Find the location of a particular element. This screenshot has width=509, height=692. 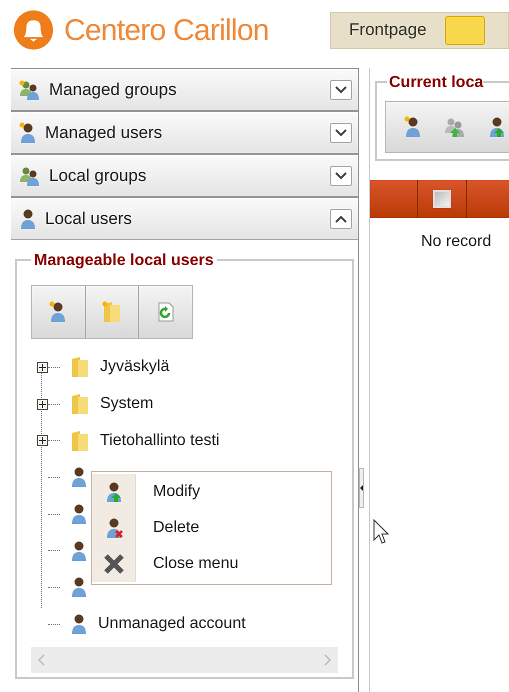

tree-item: Jyväskylä is located at coordinates (135, 367).